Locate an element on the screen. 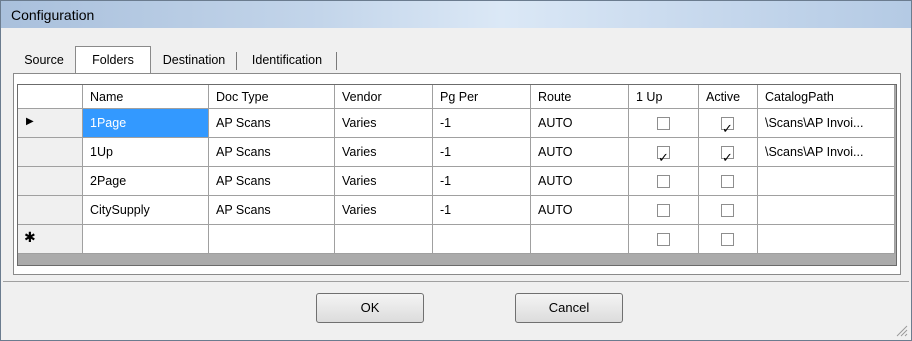  tab-folders: Folders is located at coordinates (113, 59).